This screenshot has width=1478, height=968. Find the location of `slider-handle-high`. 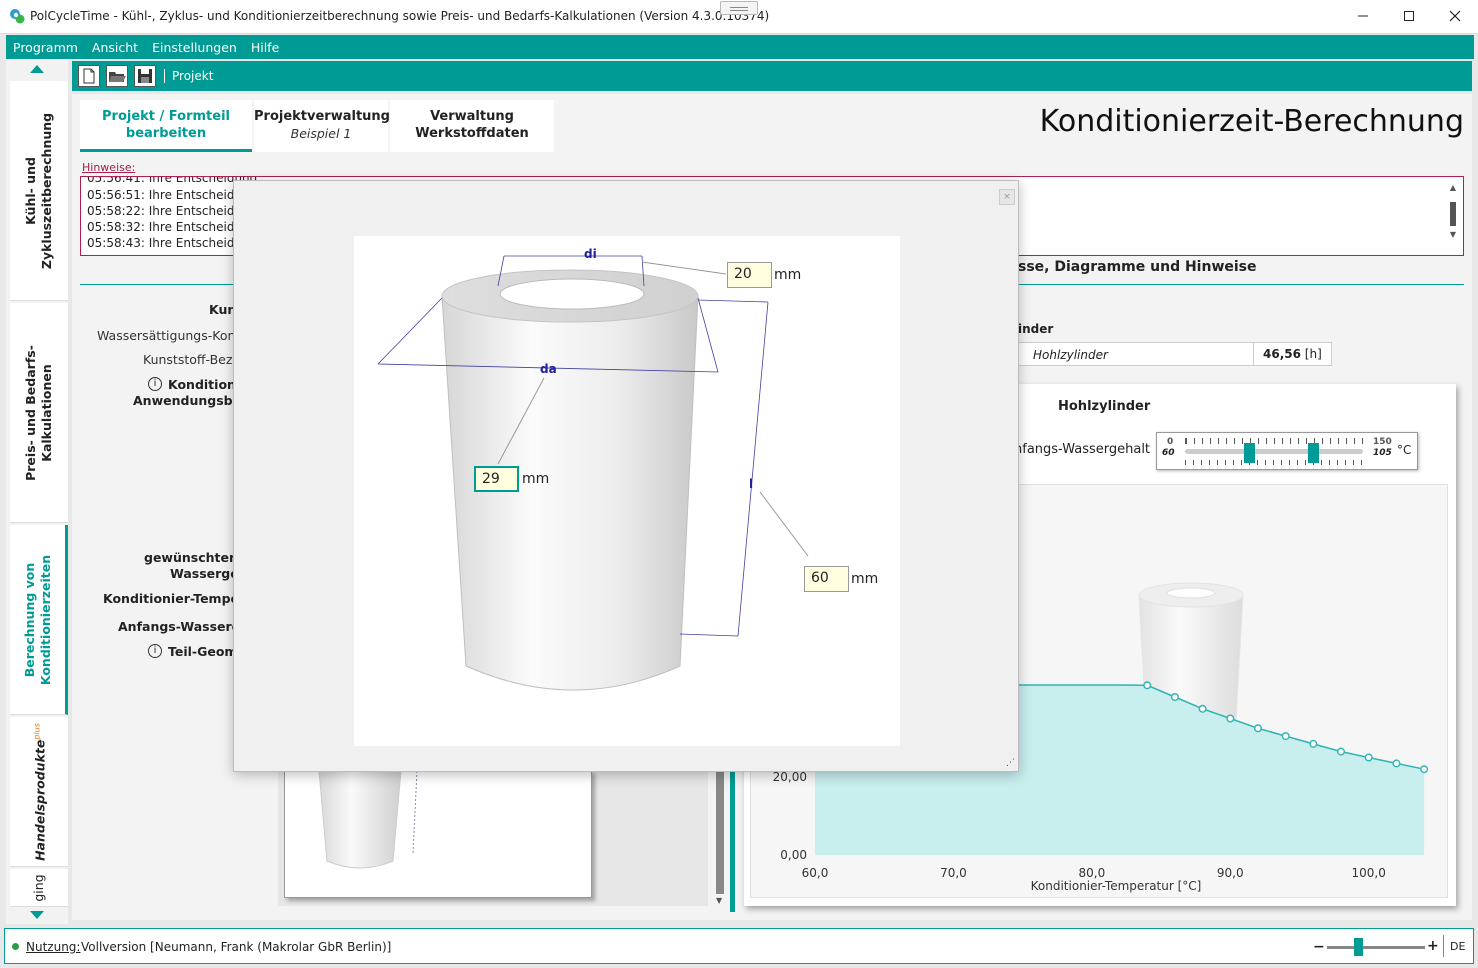

slider-handle-high is located at coordinates (1313, 453).